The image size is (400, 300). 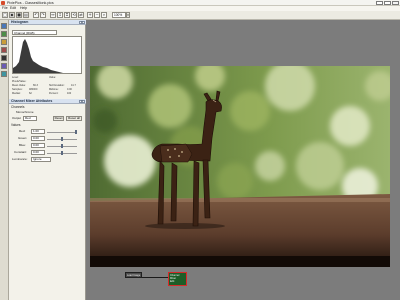 I want to click on blue-label: Blue:, so click(x=22, y=145).